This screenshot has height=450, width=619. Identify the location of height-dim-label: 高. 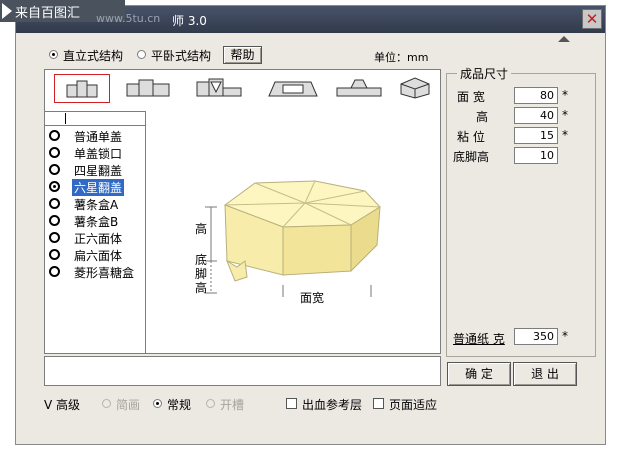
(201, 229).